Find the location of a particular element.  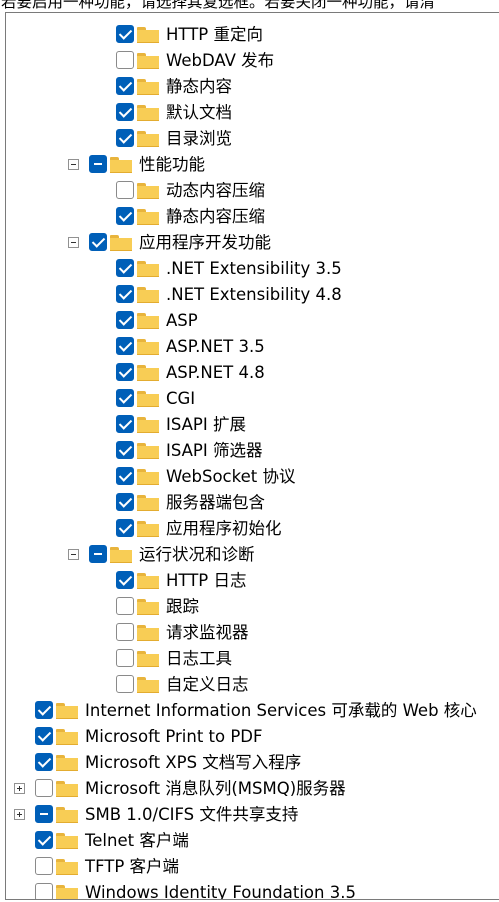

tree-item: 跟踪 is located at coordinates (252, 607).